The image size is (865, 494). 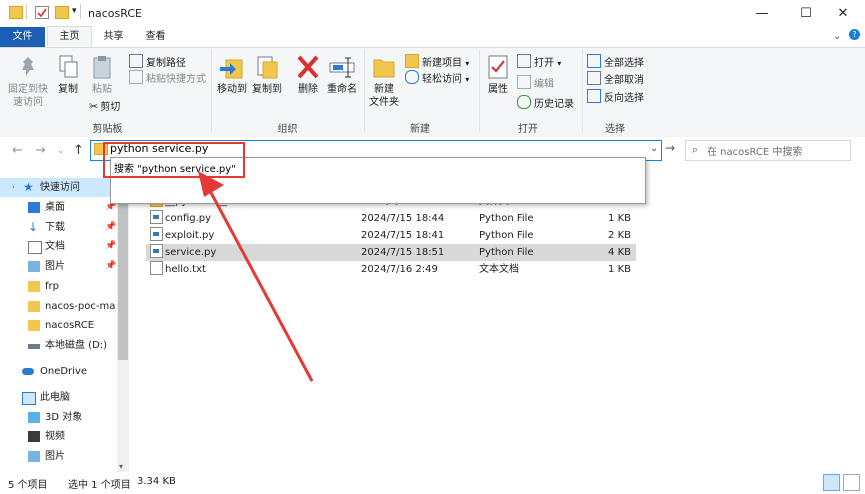 I want to click on nav-item-nacosrce: nacosRCE, so click(x=58, y=325).